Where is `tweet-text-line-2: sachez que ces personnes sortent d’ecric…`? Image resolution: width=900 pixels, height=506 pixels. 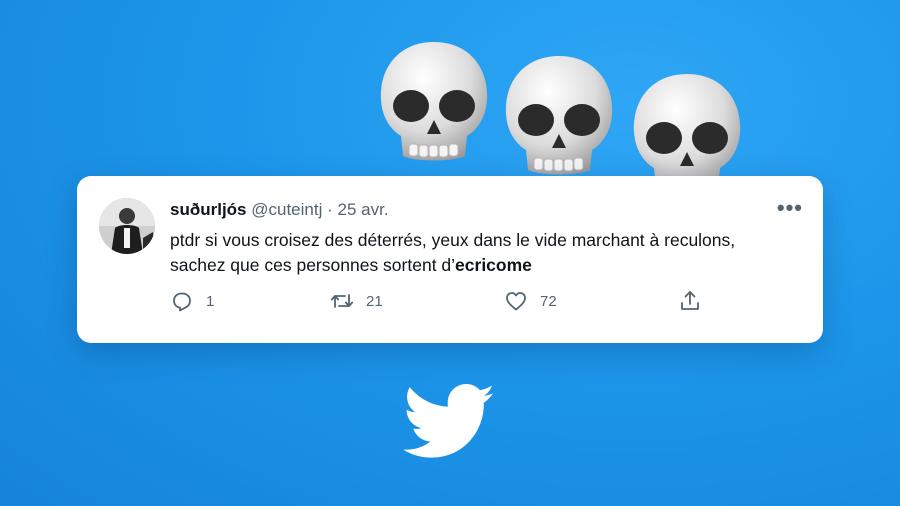
tweet-text-line-2: sachez que ces personnes sortent d’ecric… is located at coordinates (490, 265).